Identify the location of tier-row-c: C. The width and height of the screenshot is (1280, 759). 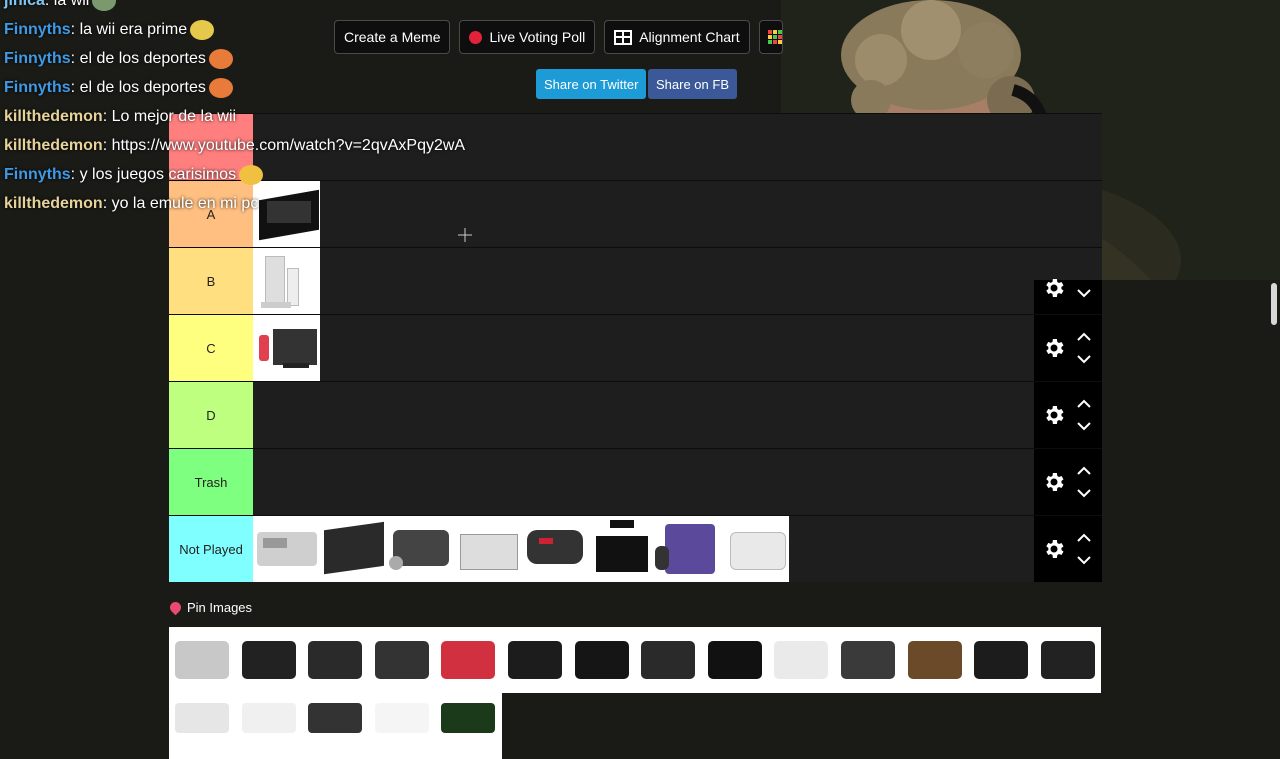
(635, 347).